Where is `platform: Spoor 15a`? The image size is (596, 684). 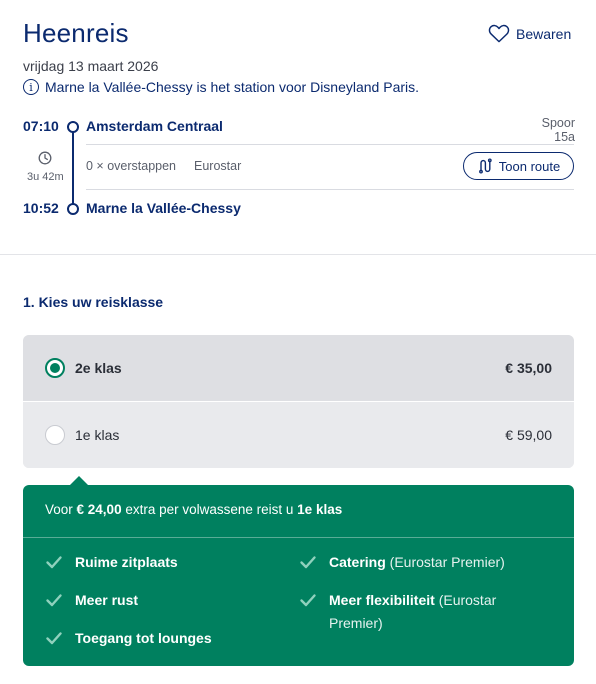
platform: Spoor 15a is located at coordinates (558, 130).